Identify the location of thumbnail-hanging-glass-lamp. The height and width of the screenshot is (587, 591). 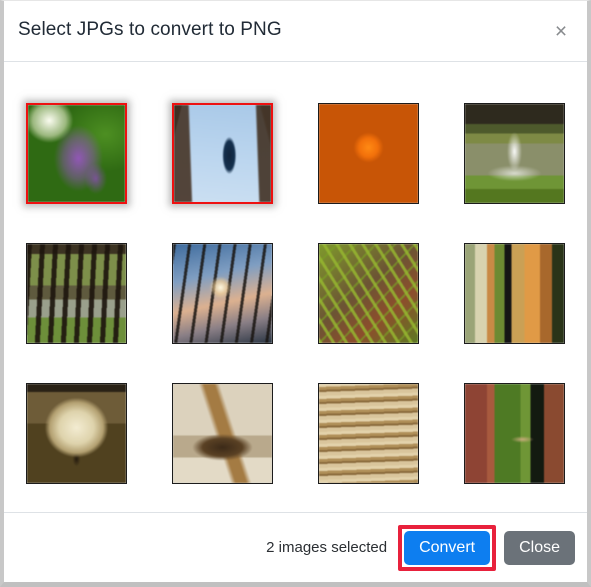
(76, 433).